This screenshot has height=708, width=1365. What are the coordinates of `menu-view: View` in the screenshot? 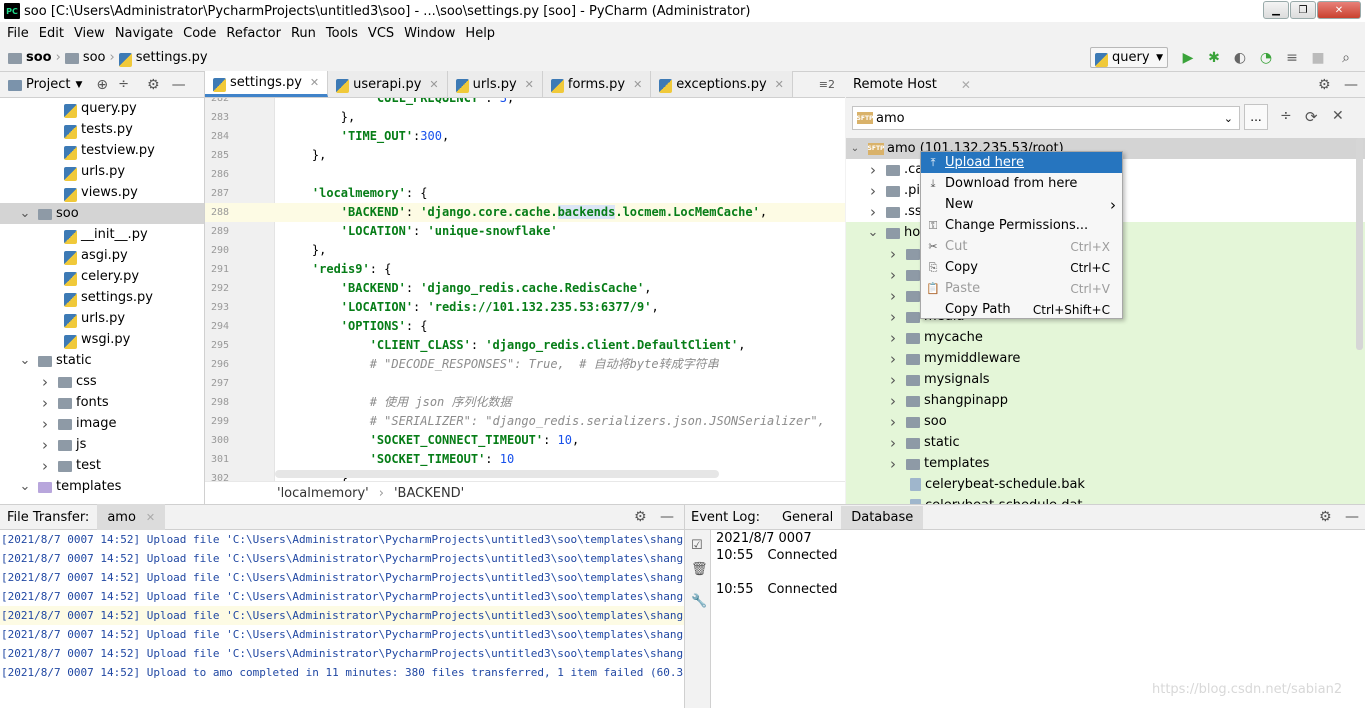 It's located at (89, 33).